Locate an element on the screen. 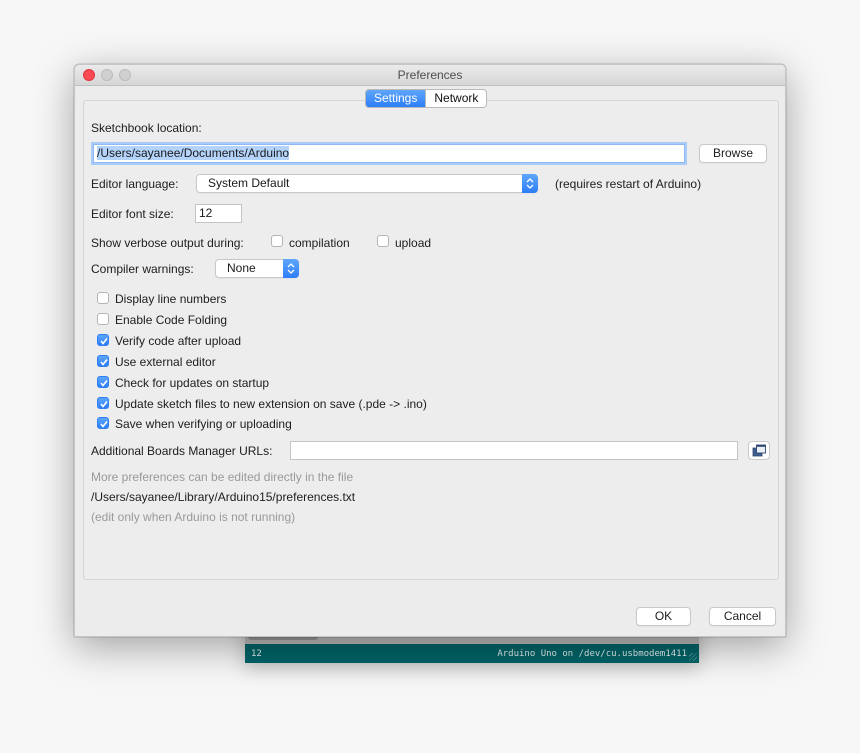 The width and height of the screenshot is (860, 753). save-when-verifying-label: Save when verifying or uploading is located at coordinates (203, 424).